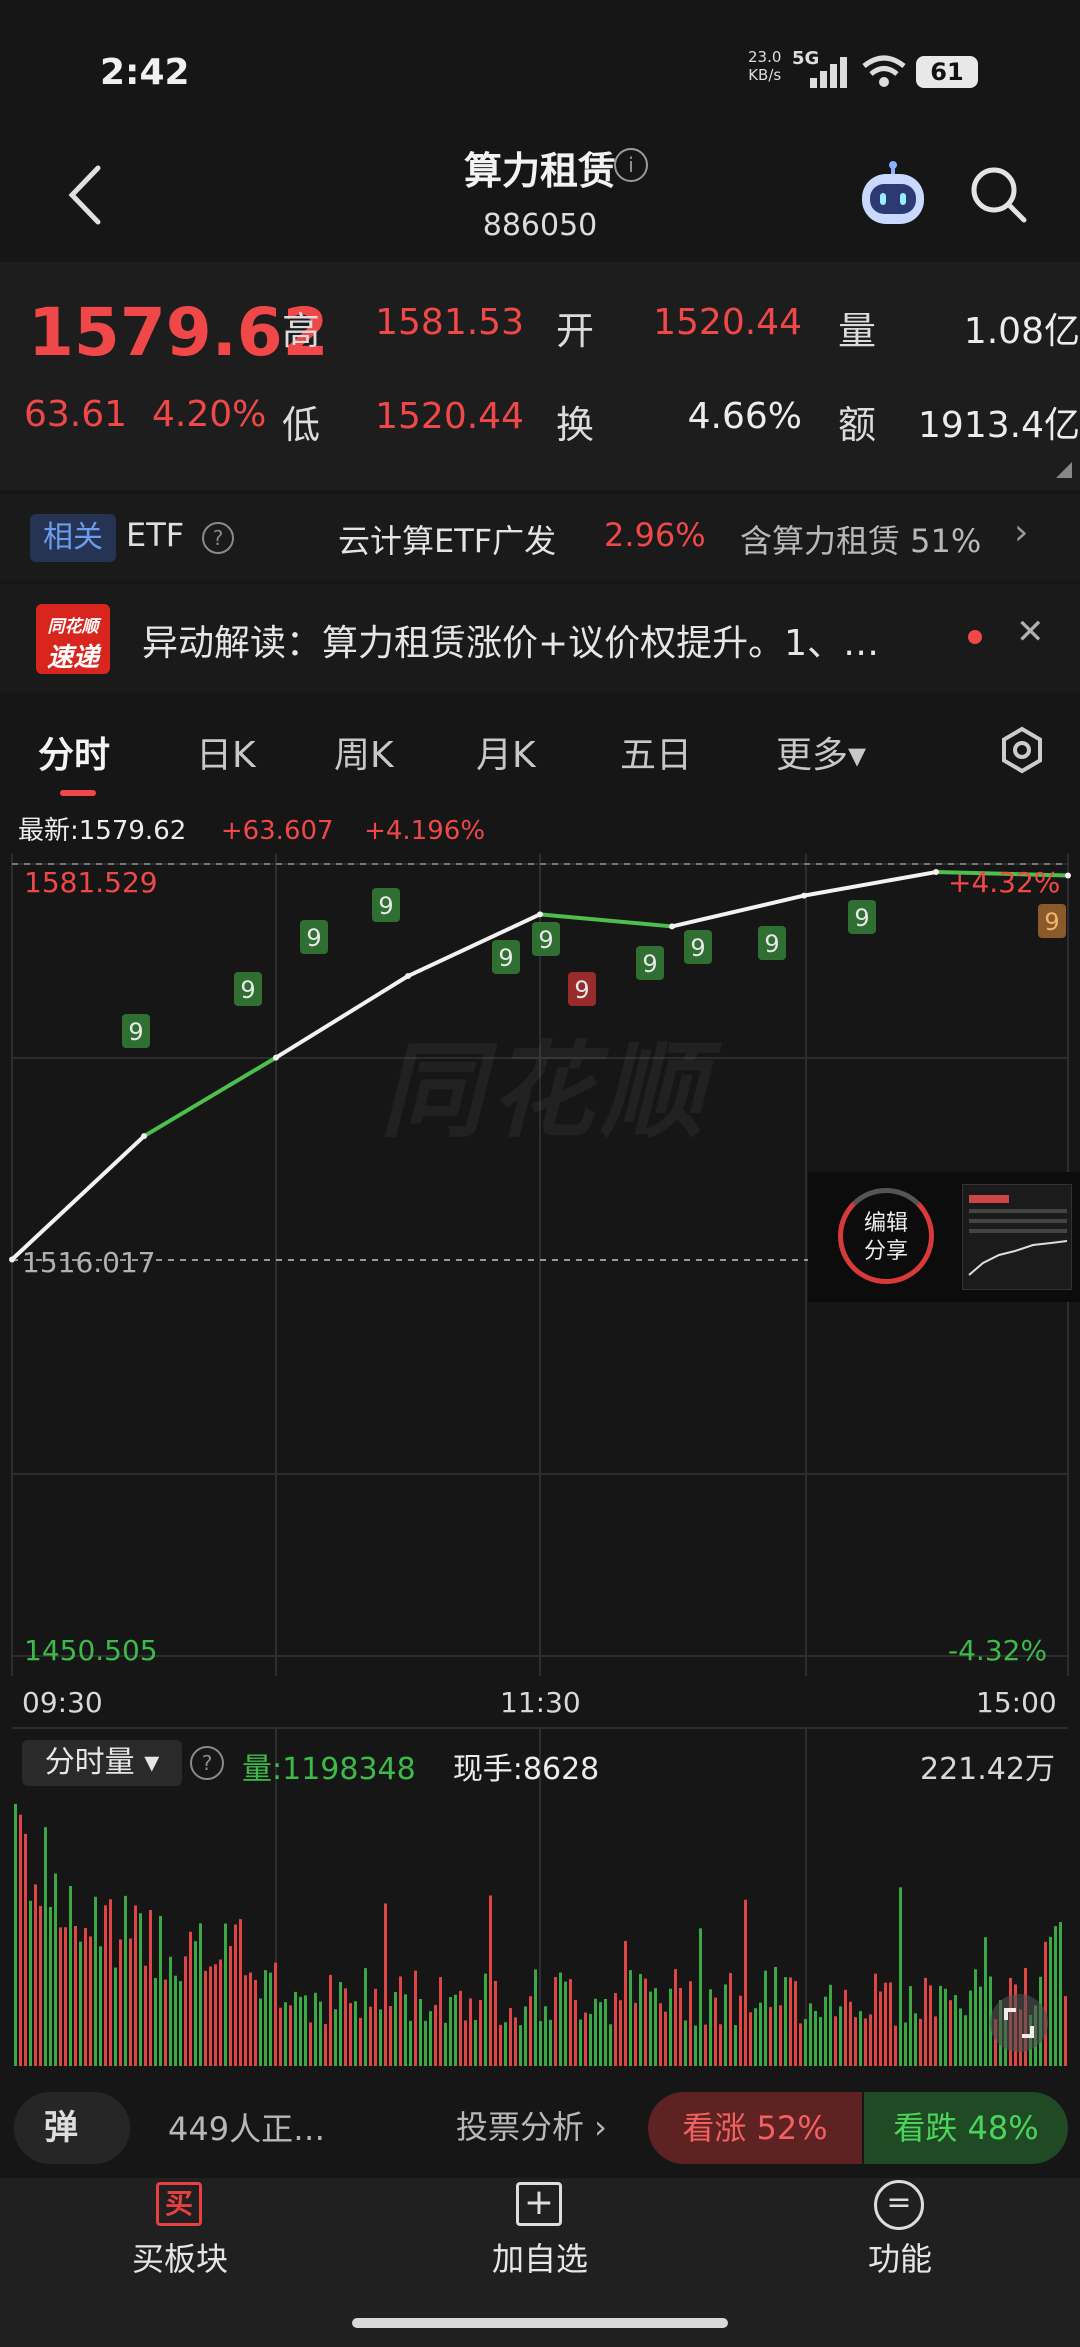  I want to click on tab-weekly-k: 周K, so click(364, 752).